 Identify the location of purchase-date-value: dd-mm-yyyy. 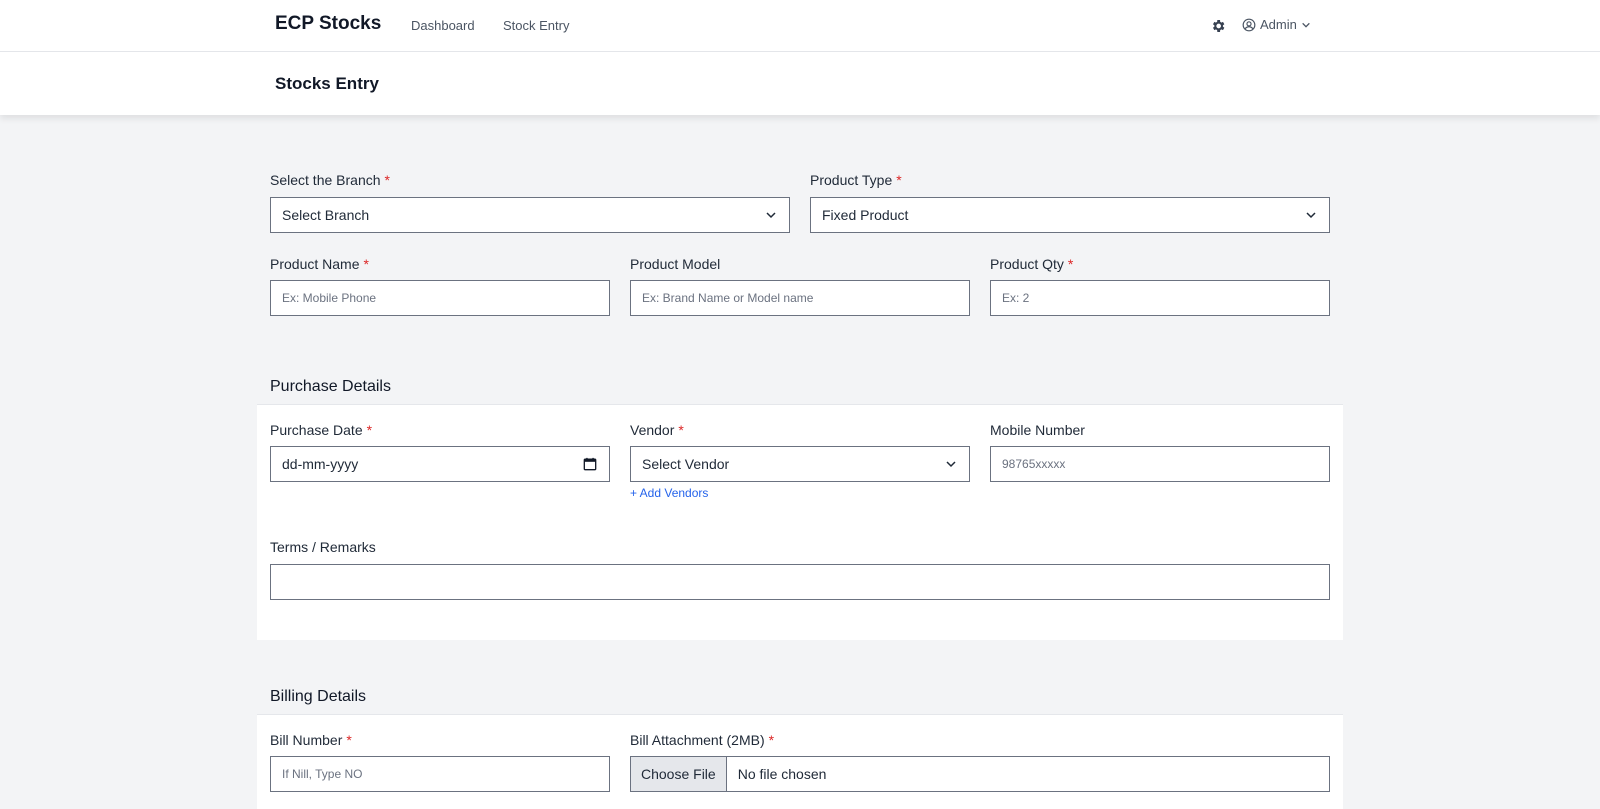
(320, 464).